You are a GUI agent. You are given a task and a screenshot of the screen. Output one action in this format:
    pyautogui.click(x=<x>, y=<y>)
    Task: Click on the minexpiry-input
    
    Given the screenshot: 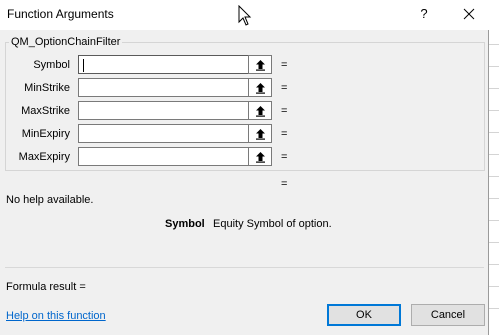 What is the action you would take?
    pyautogui.click(x=163, y=133)
    